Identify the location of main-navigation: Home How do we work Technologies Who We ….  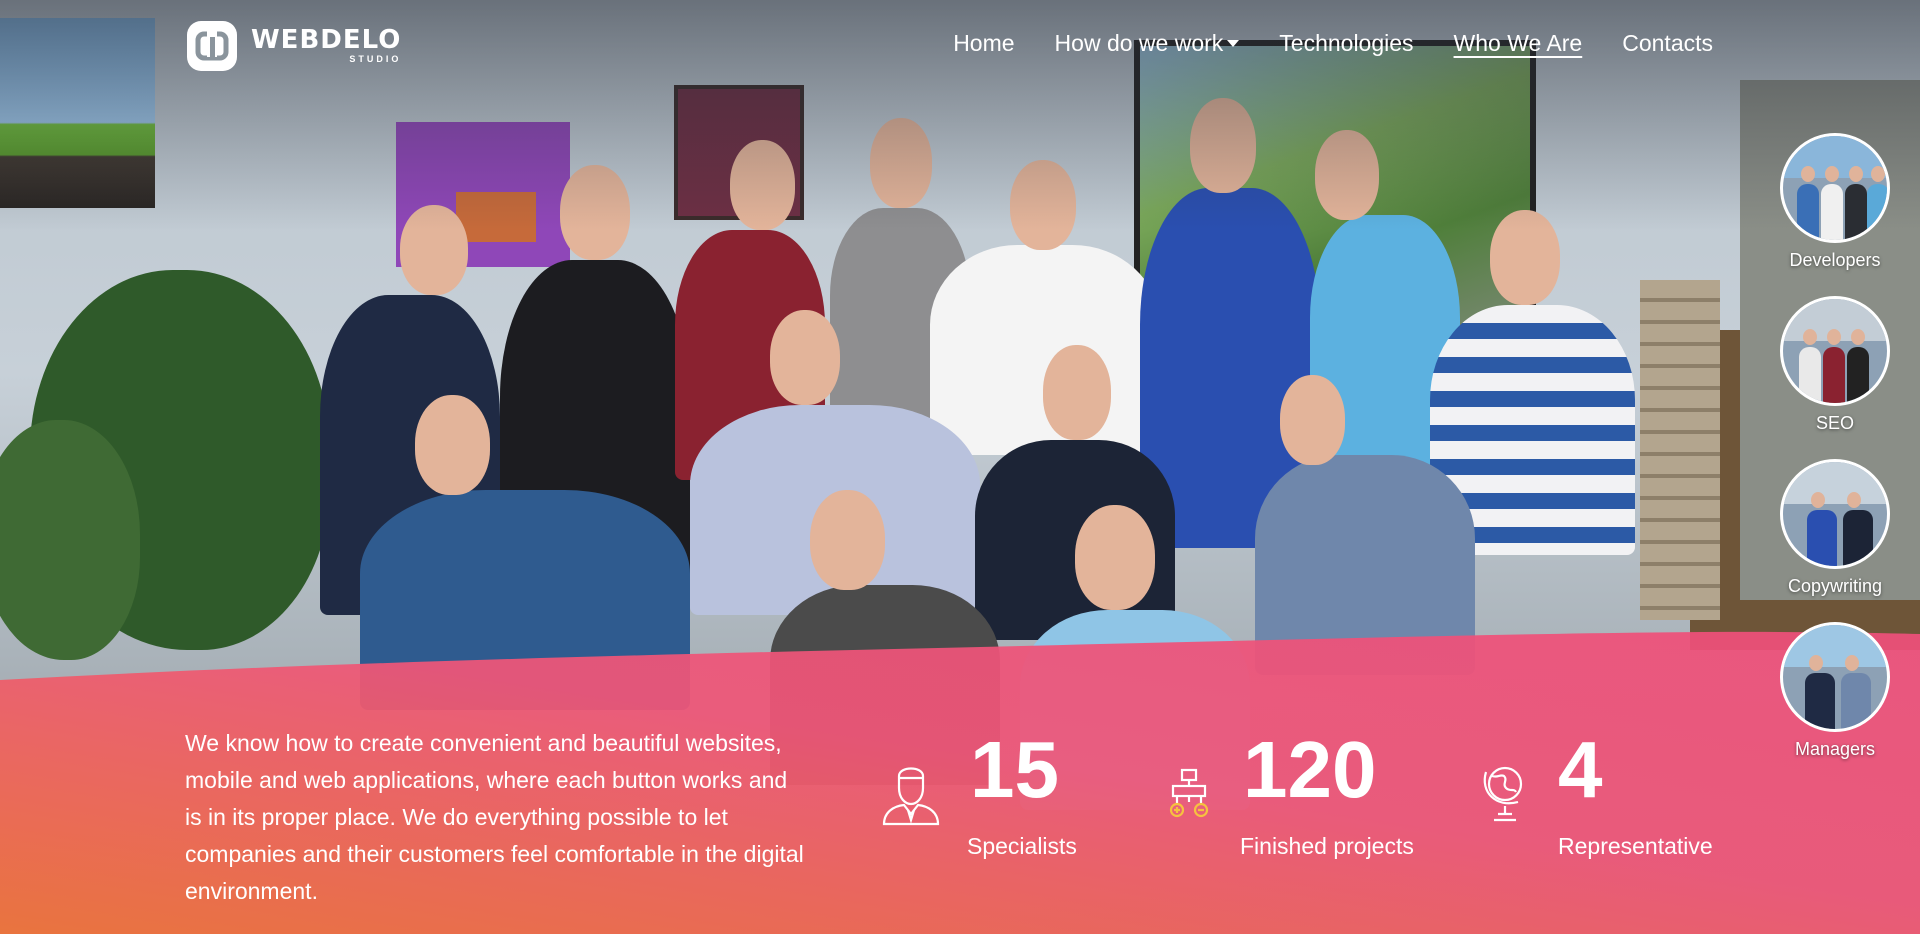
(1313, 43).